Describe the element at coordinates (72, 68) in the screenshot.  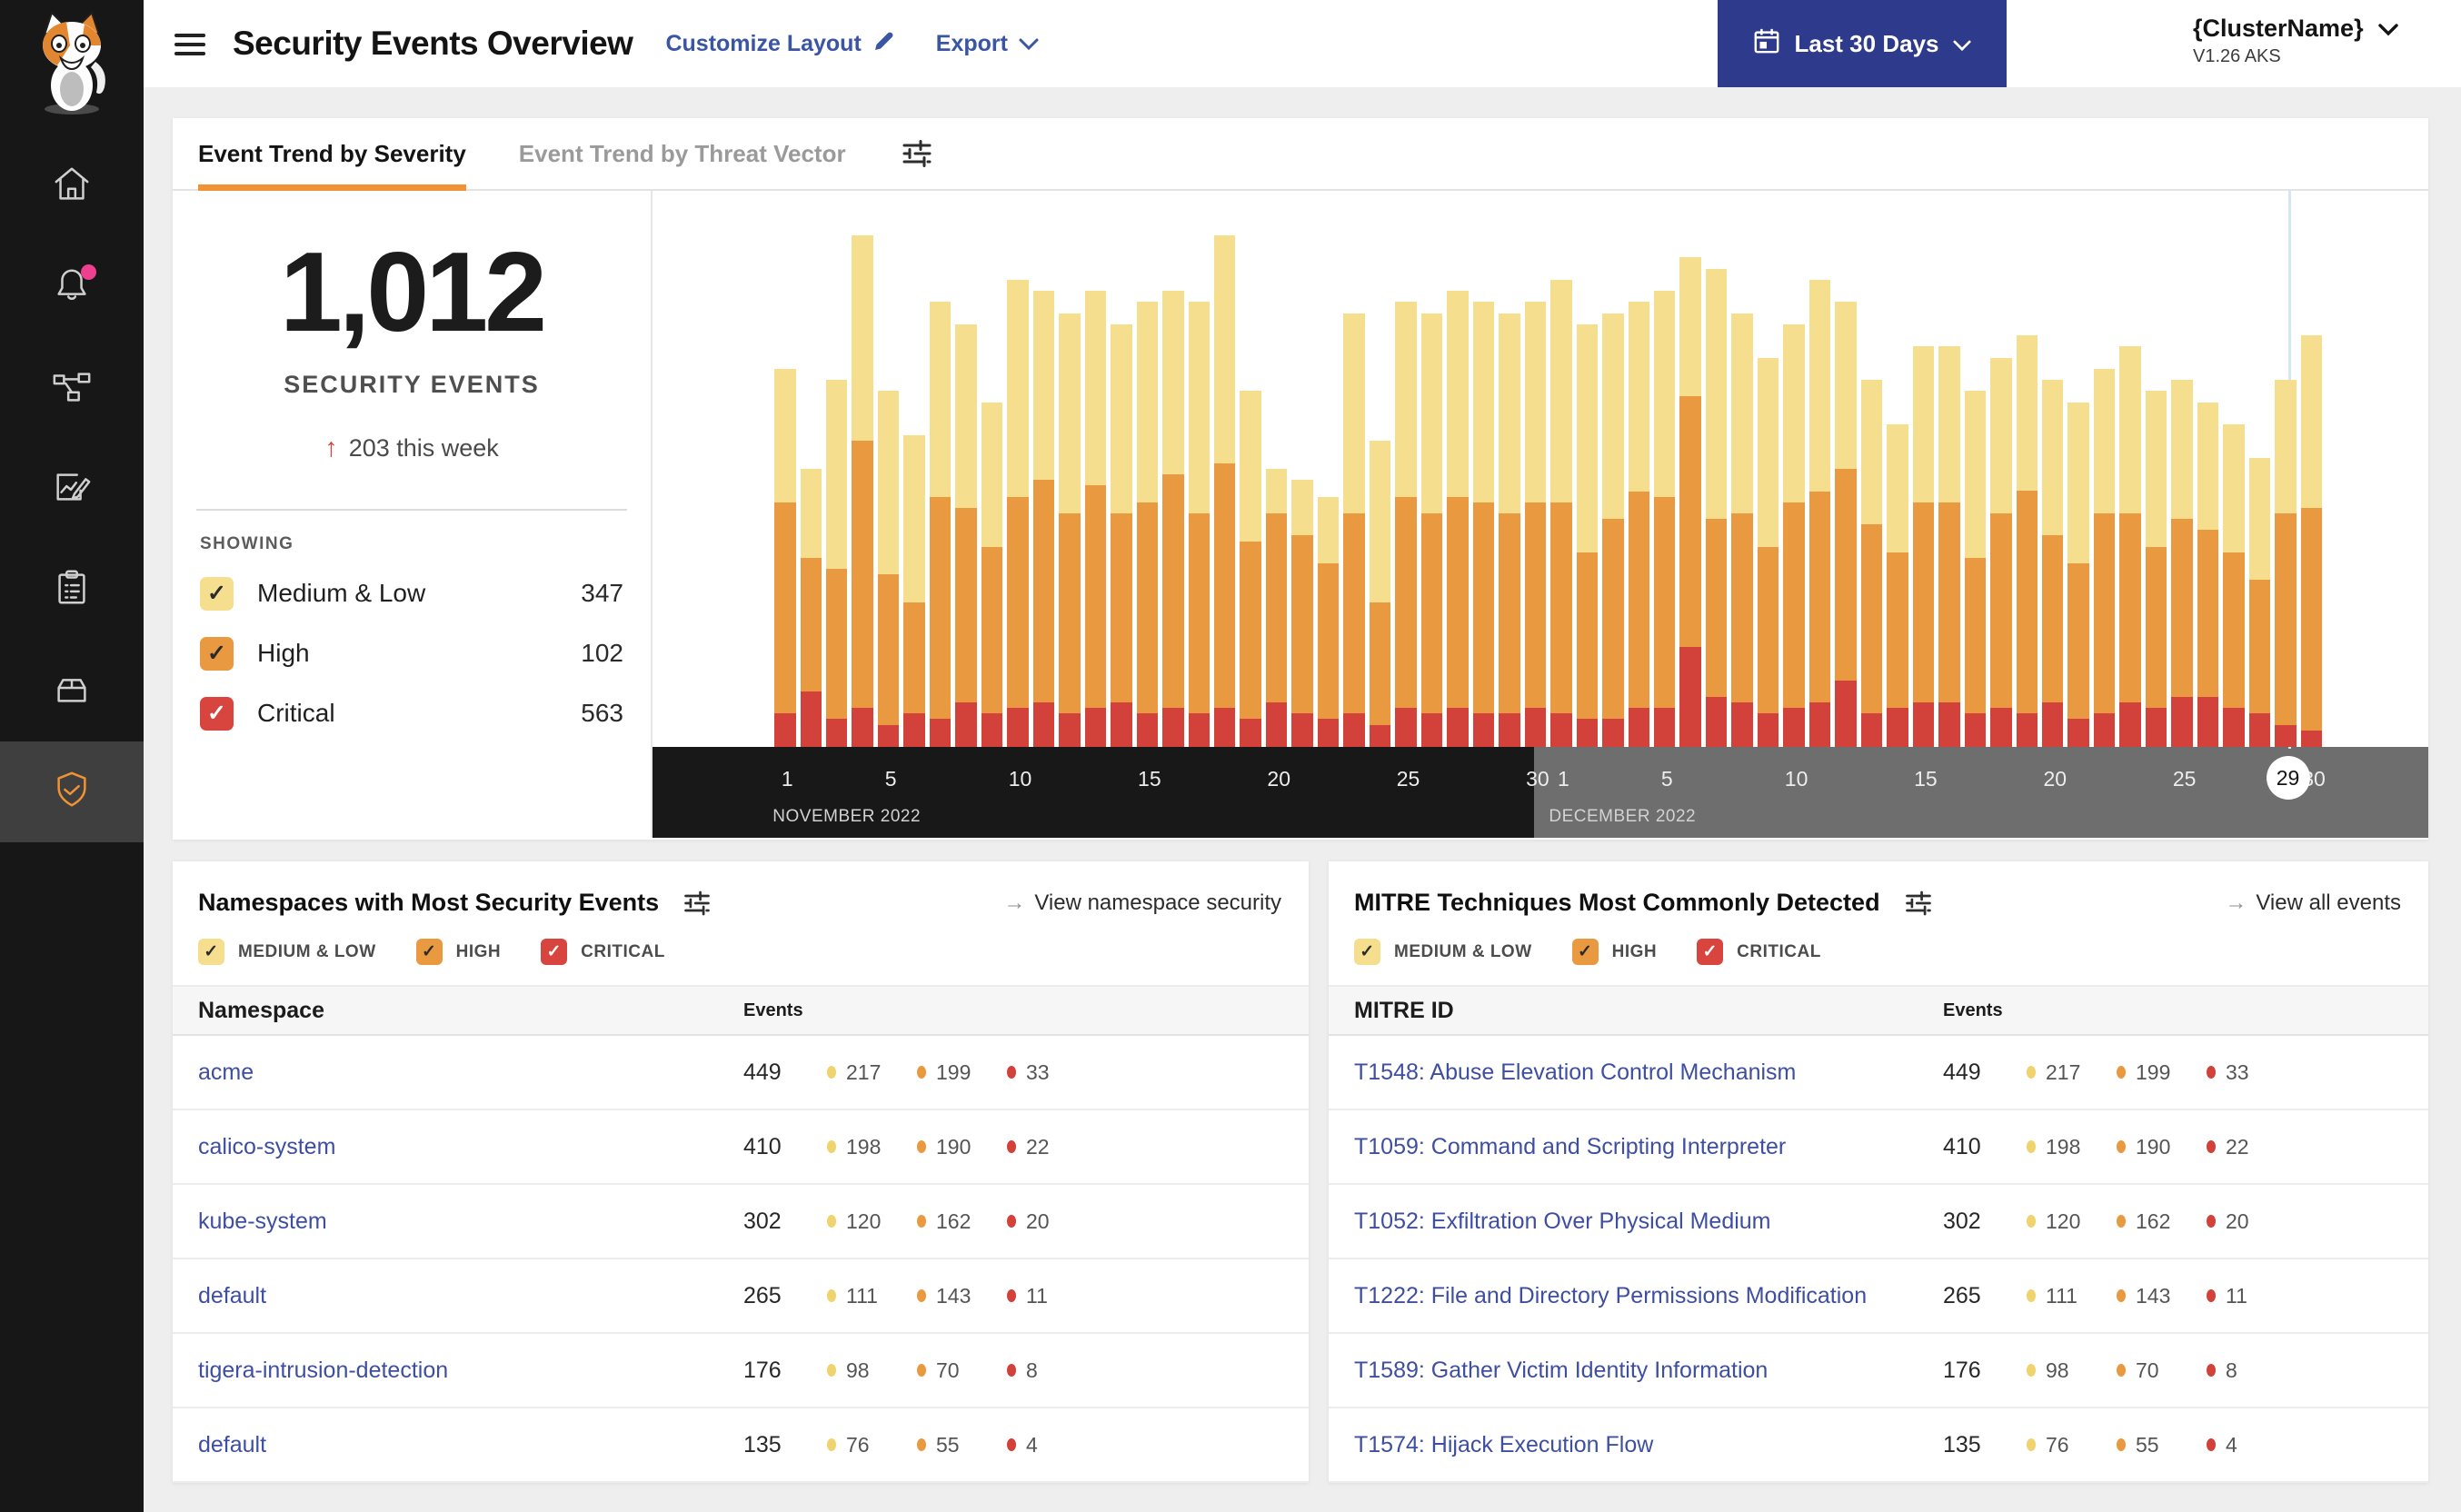
I see `calico-cat-logo` at that location.